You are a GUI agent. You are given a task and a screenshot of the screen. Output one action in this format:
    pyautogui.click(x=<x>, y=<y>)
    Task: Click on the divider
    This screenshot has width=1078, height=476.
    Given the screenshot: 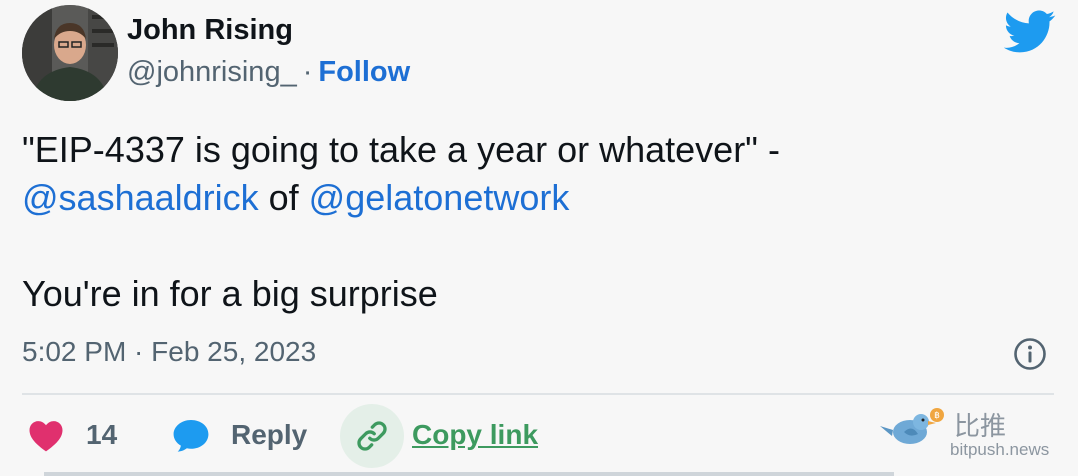 What is the action you would take?
    pyautogui.click(x=538, y=394)
    